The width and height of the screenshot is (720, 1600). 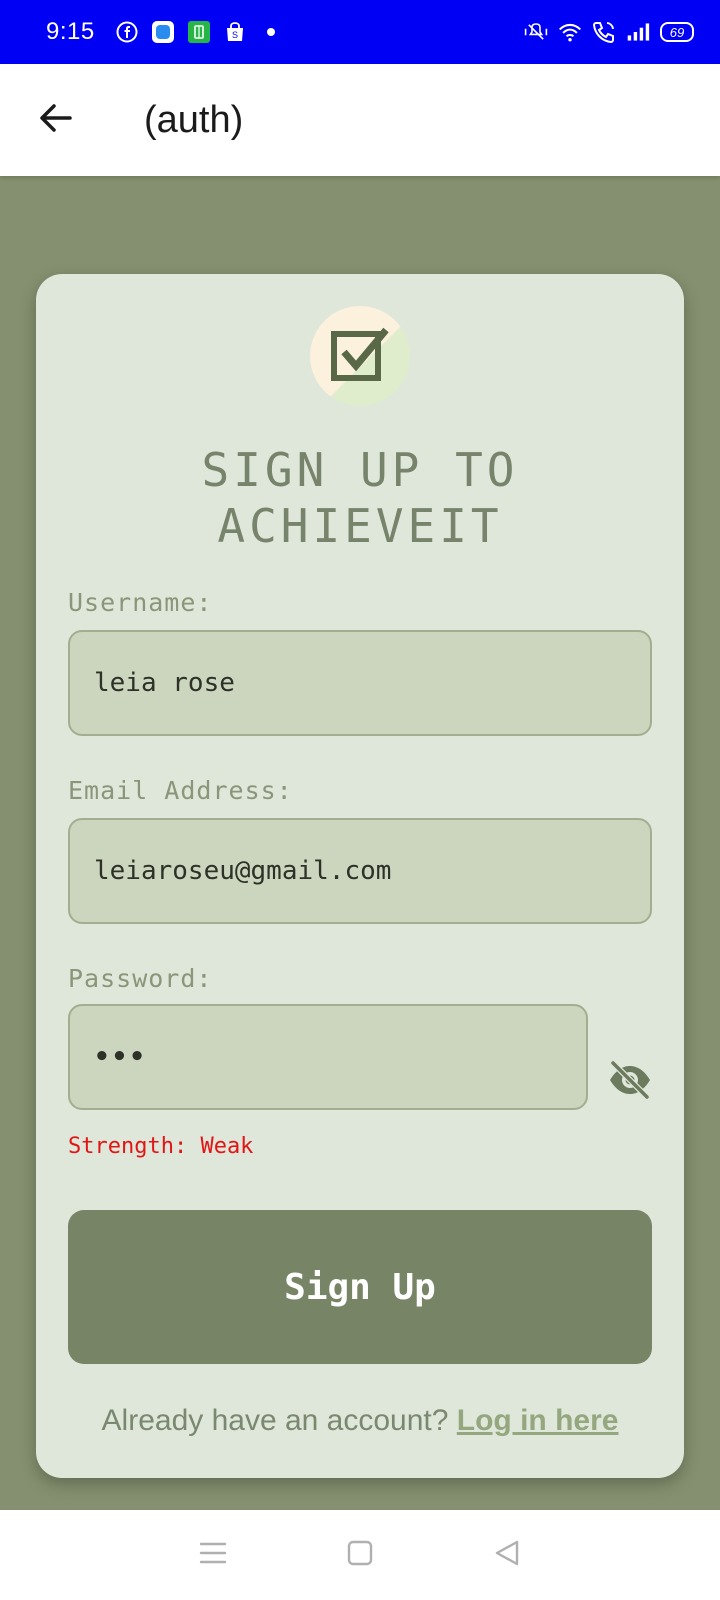 I want to click on arrow-left-icon, so click(x=56, y=120).